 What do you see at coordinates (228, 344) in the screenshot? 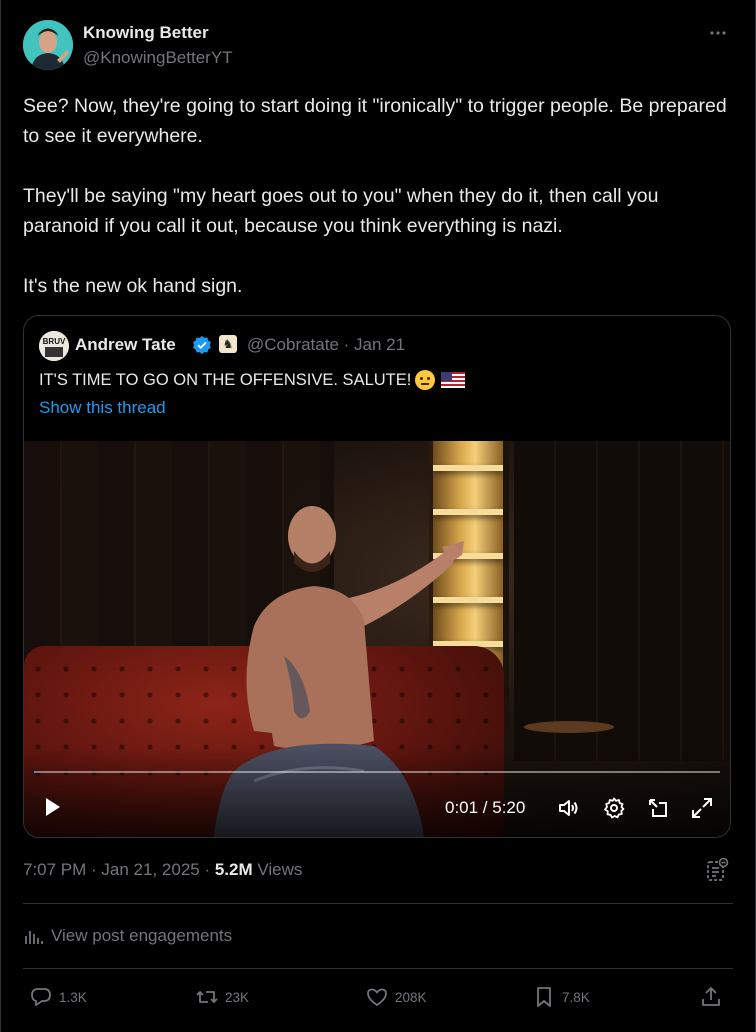
I see `affiliate-badge-icon: ♞` at bounding box center [228, 344].